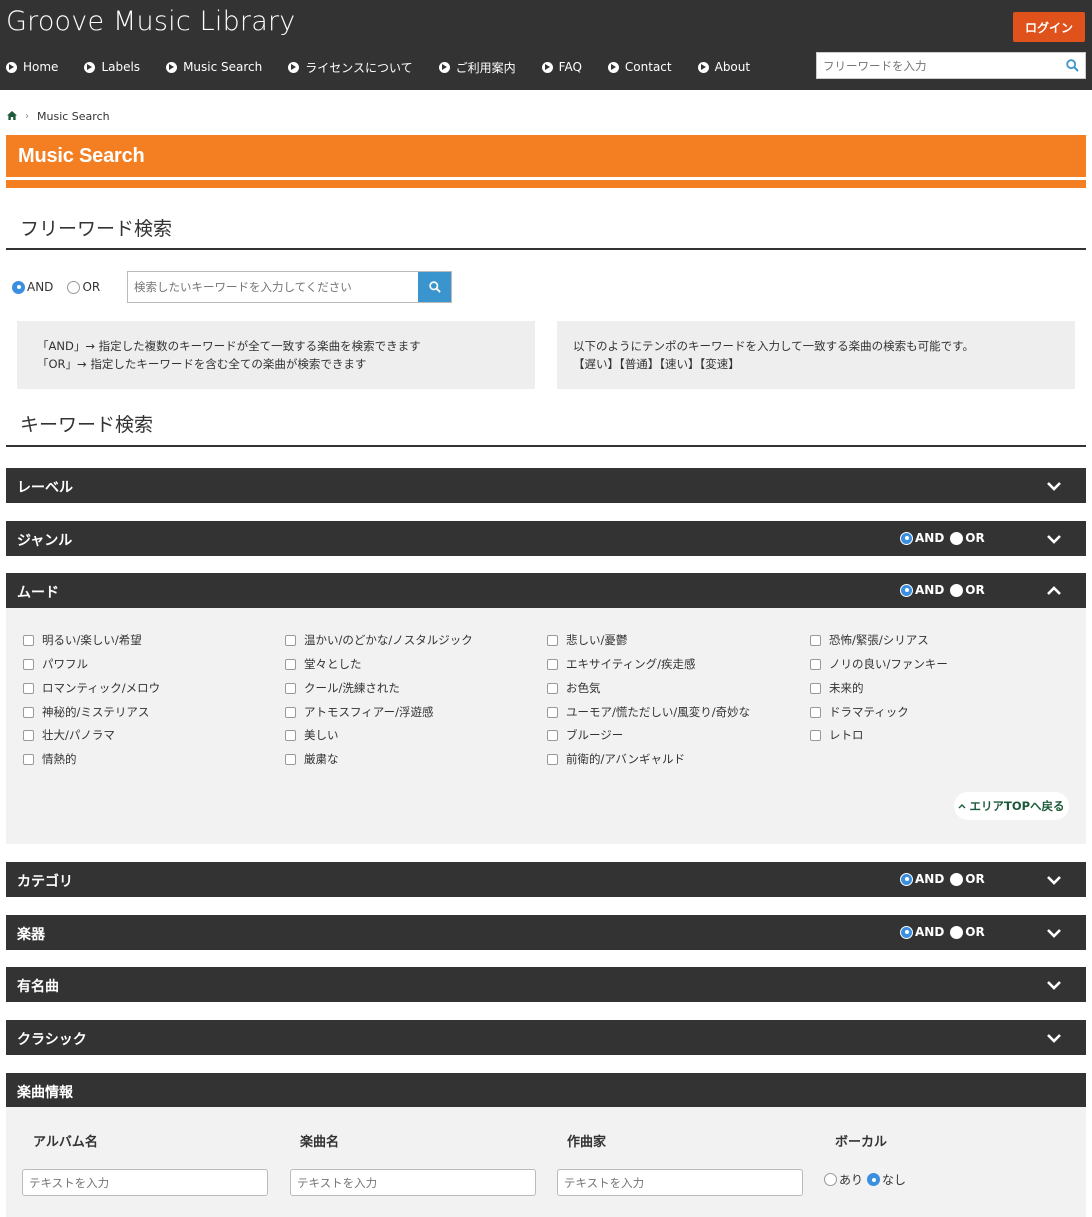  Describe the element at coordinates (69, 735) in the screenshot. I see `mood-checkbox: 壮大/パノラマ` at that location.